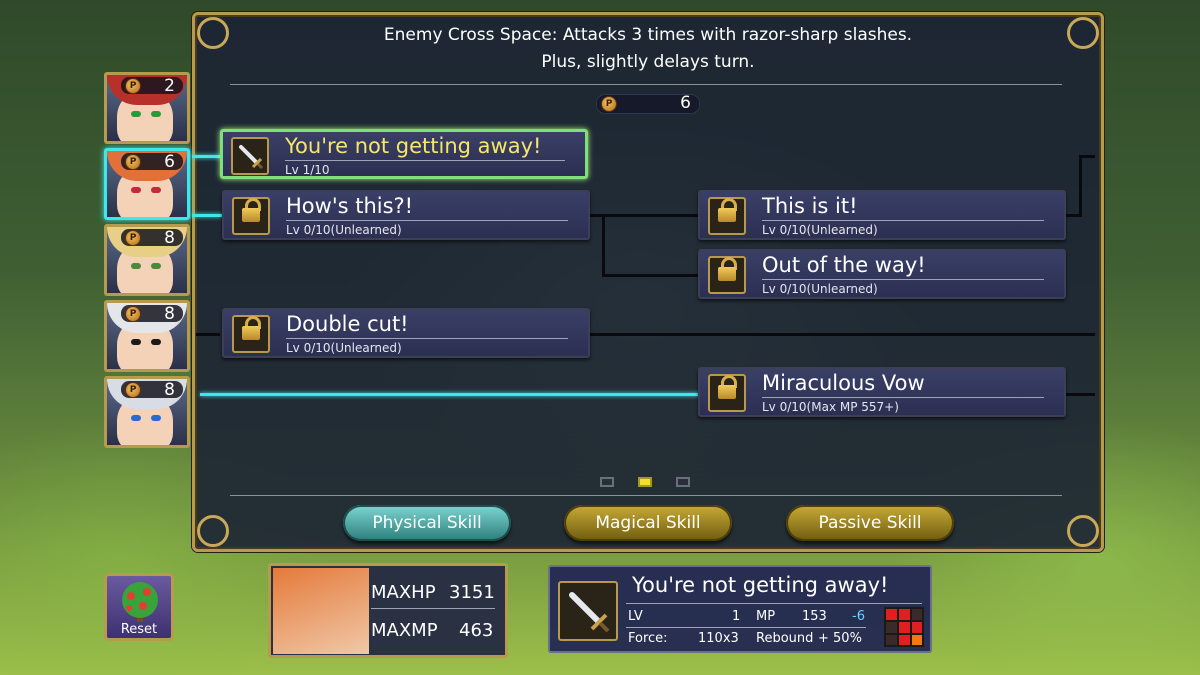  I want to click on lv-value: 1, so click(736, 616).